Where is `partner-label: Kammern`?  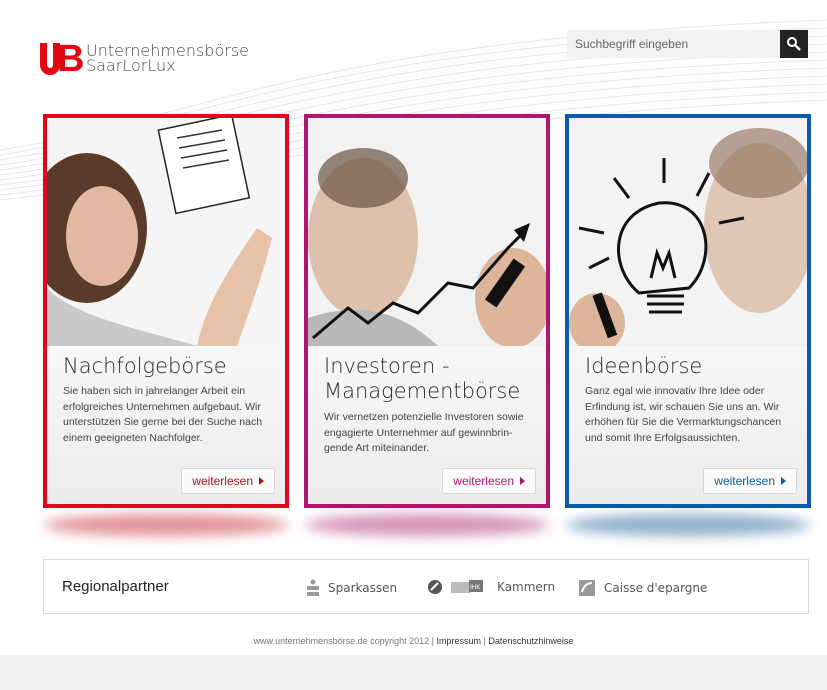
partner-label: Kammern is located at coordinates (526, 587).